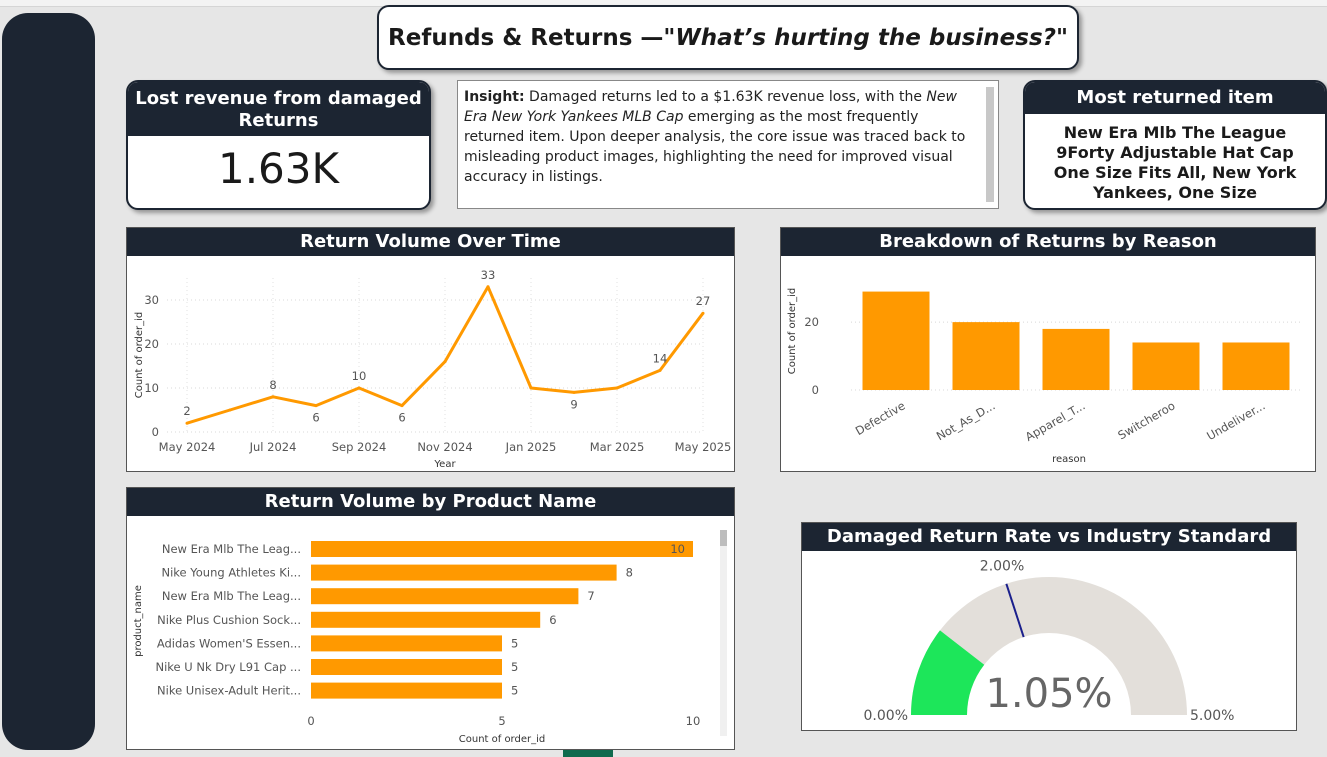  Describe the element at coordinates (151, 300) in the screenshot. I see `y-tick-label: 30` at that location.